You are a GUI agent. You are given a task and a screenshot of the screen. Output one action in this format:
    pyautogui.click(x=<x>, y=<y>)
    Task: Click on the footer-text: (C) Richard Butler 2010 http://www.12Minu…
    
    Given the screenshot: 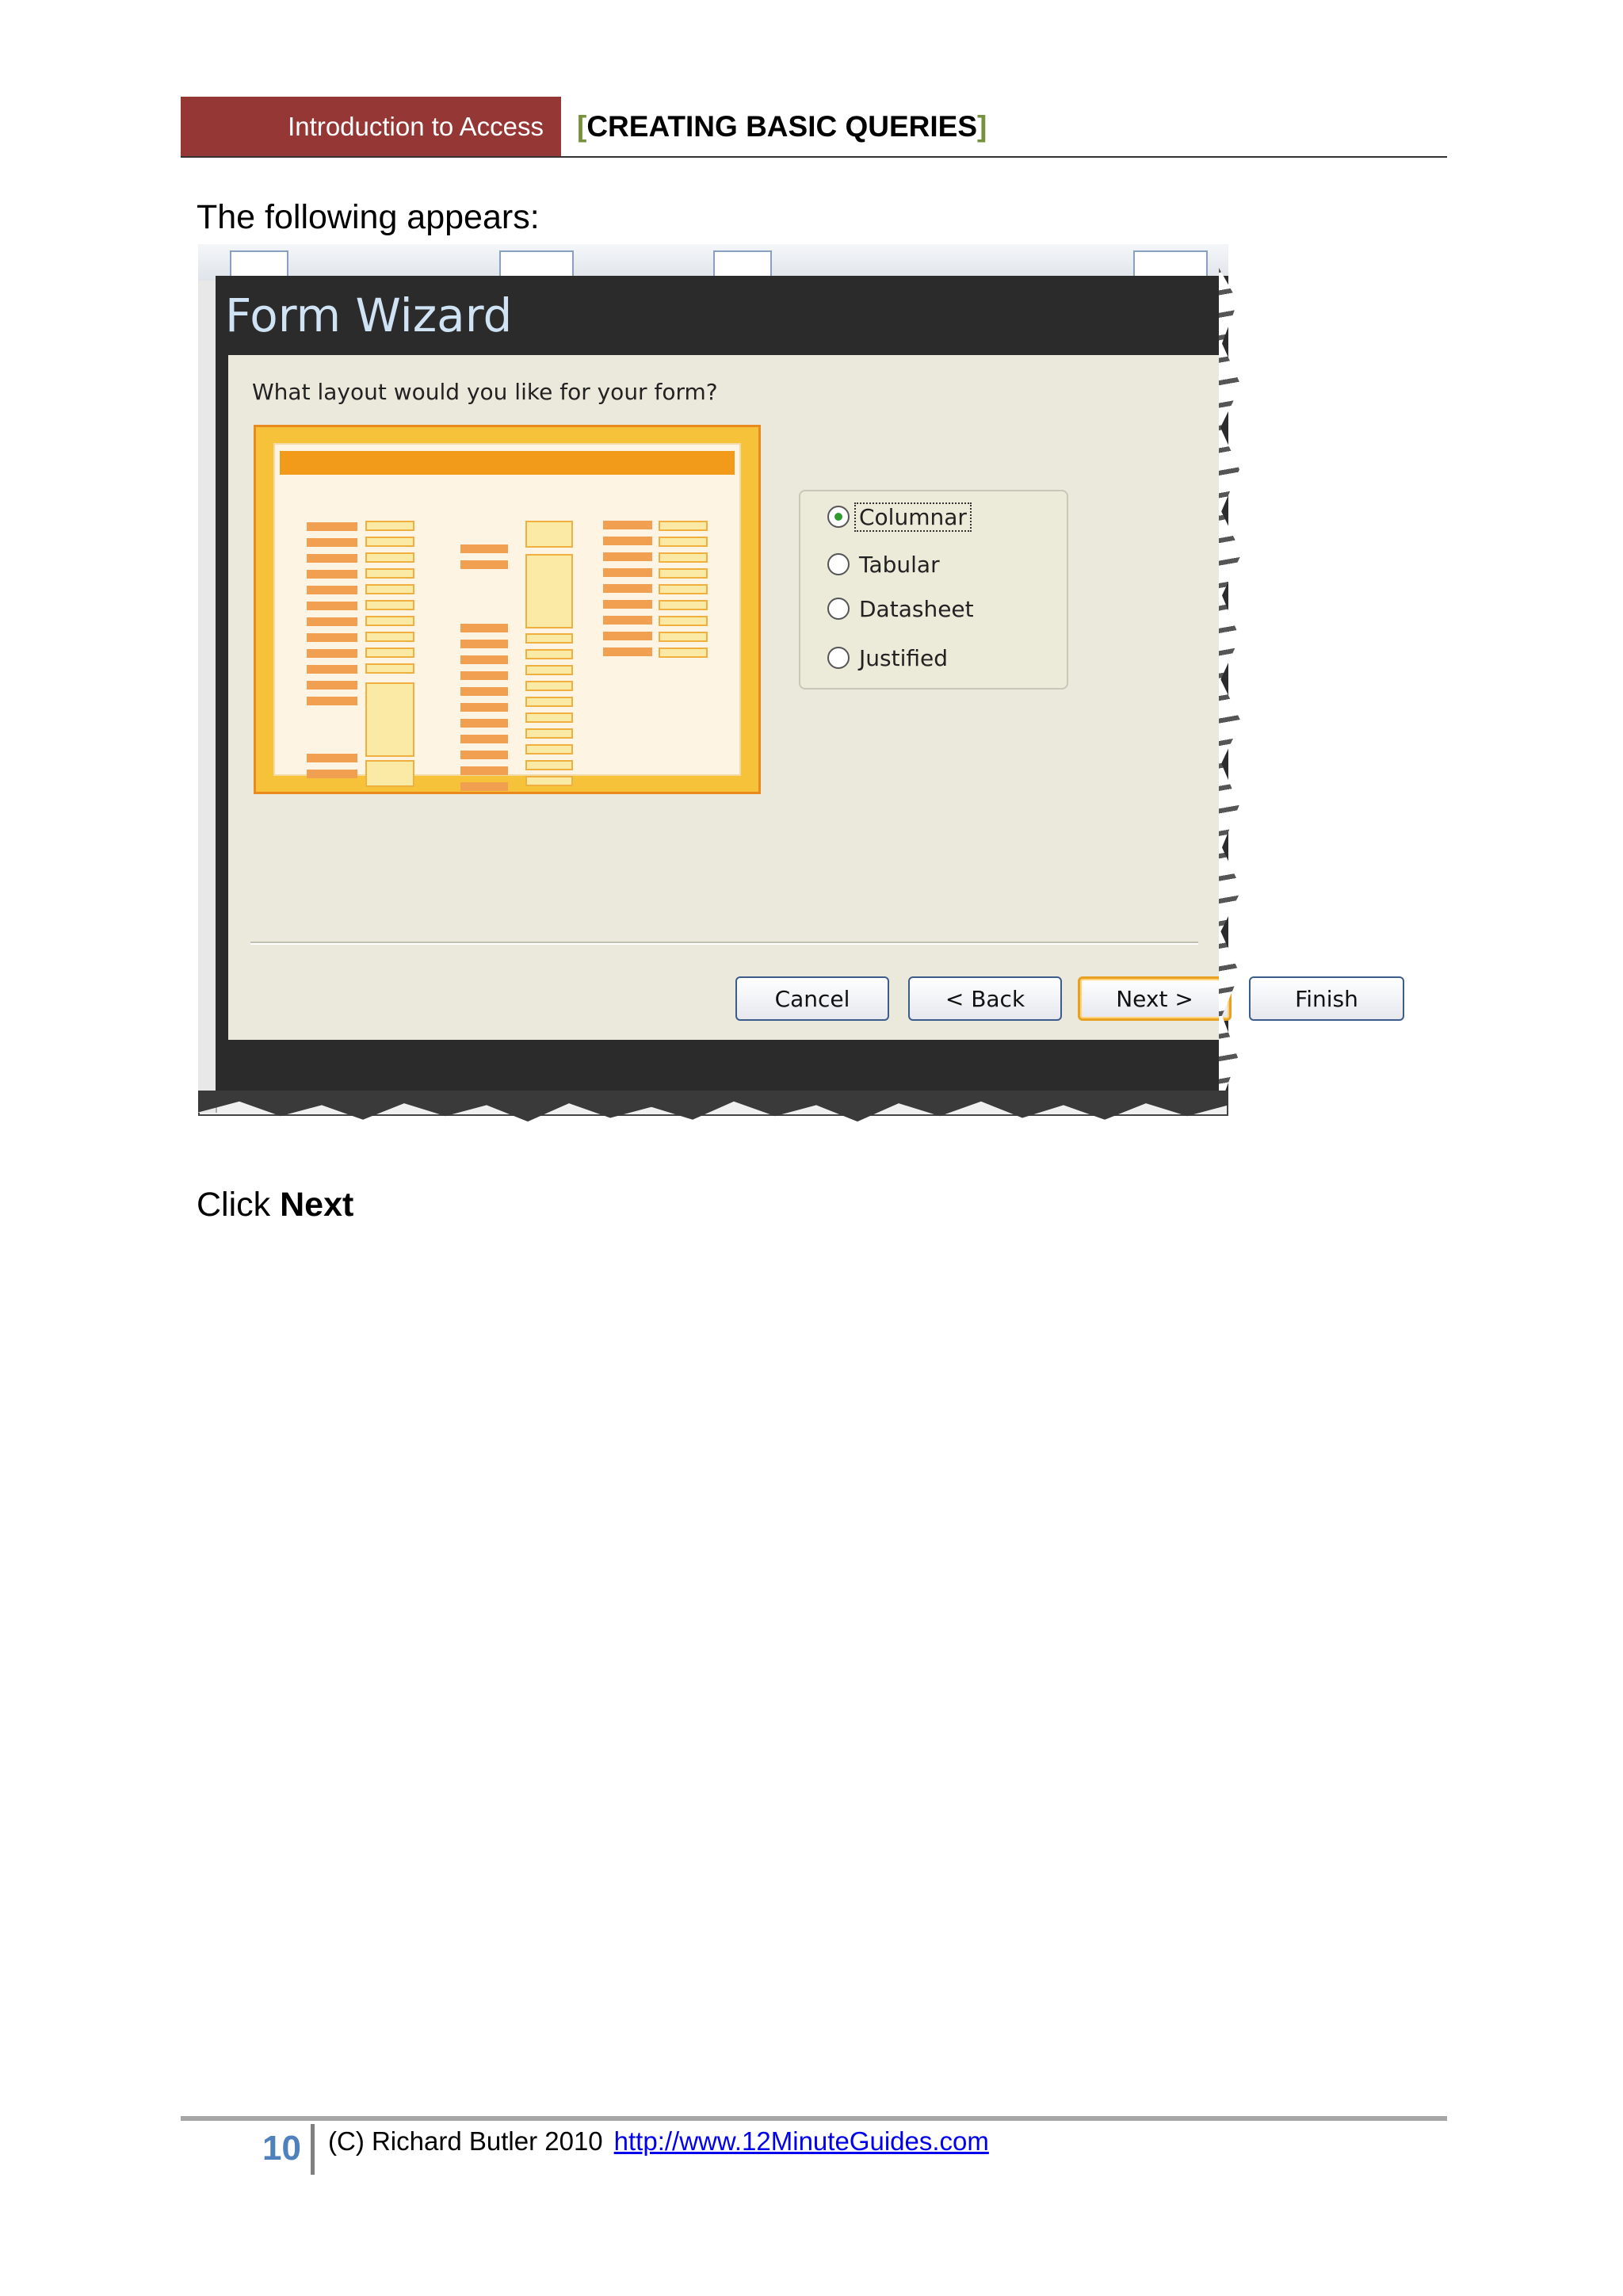 What is the action you would take?
    pyautogui.click(x=658, y=2141)
    